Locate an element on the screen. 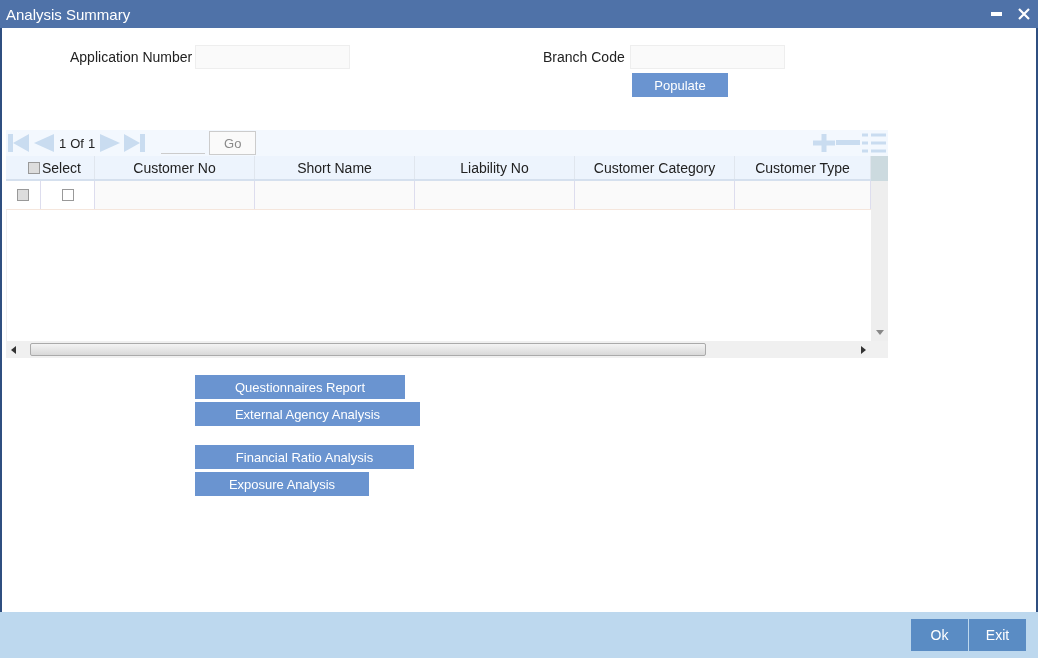  column-header: Short Name is located at coordinates (335, 167).